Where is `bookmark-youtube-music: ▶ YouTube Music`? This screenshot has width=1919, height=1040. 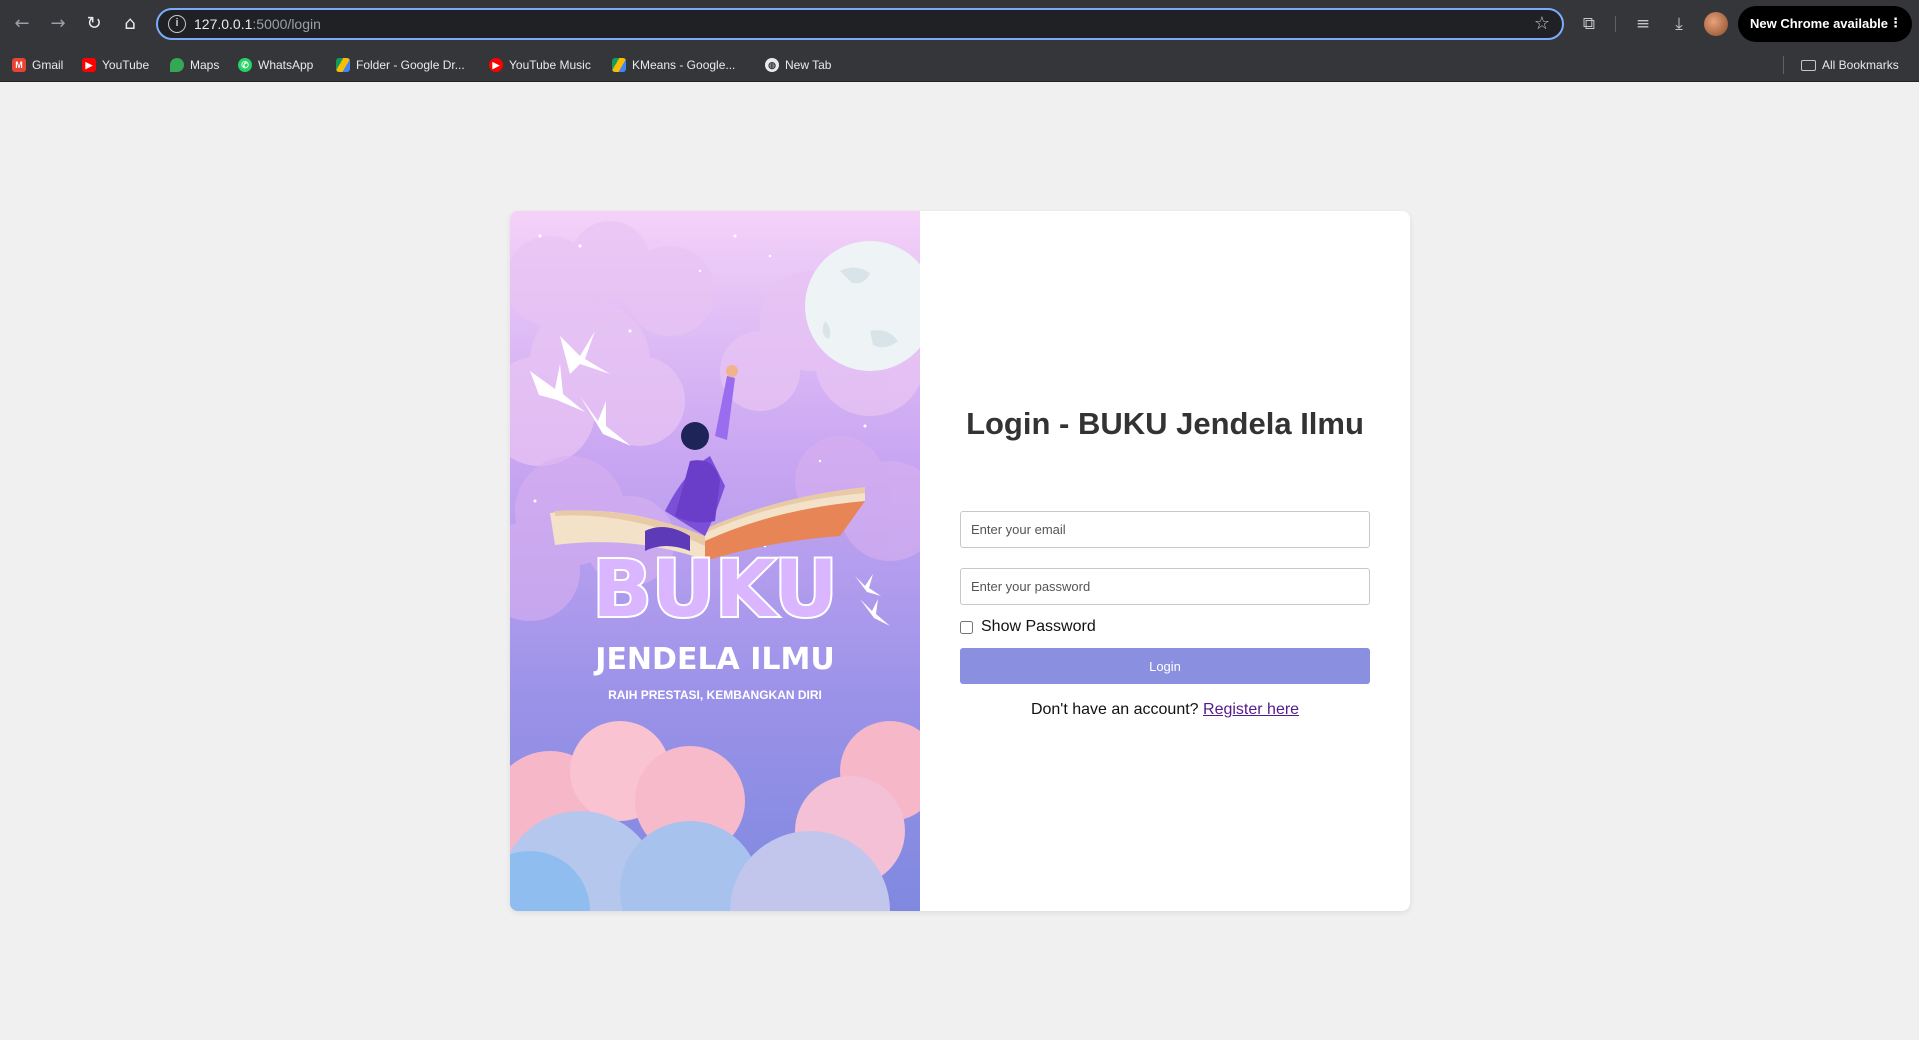
bookmark-youtube-music: ▶ YouTube Music is located at coordinates (540, 65).